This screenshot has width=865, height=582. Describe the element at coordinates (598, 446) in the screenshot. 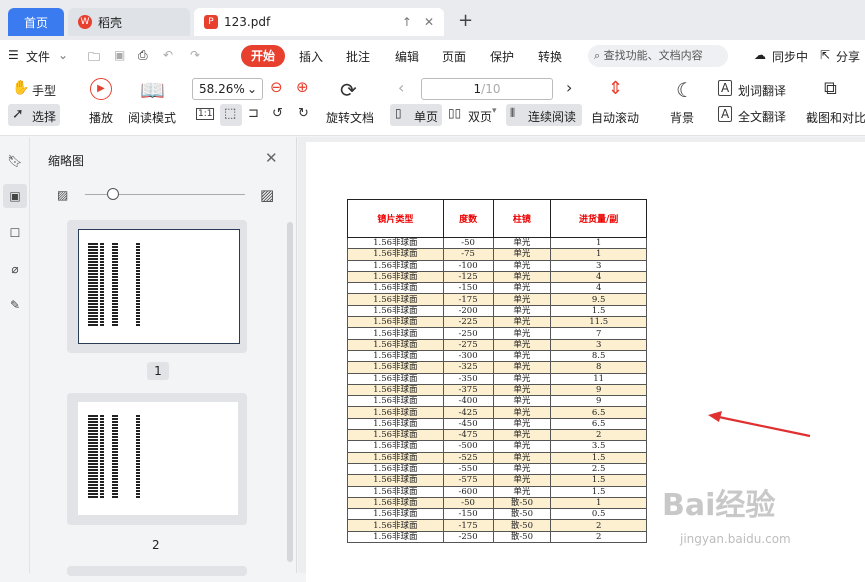

I see `table-cell: 3.5` at that location.